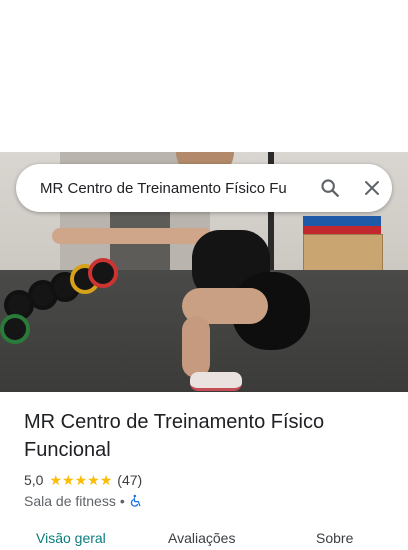 This screenshot has height=550, width=408. What do you see at coordinates (216, 381) in the screenshot?
I see `photo-person-shoe` at bounding box center [216, 381].